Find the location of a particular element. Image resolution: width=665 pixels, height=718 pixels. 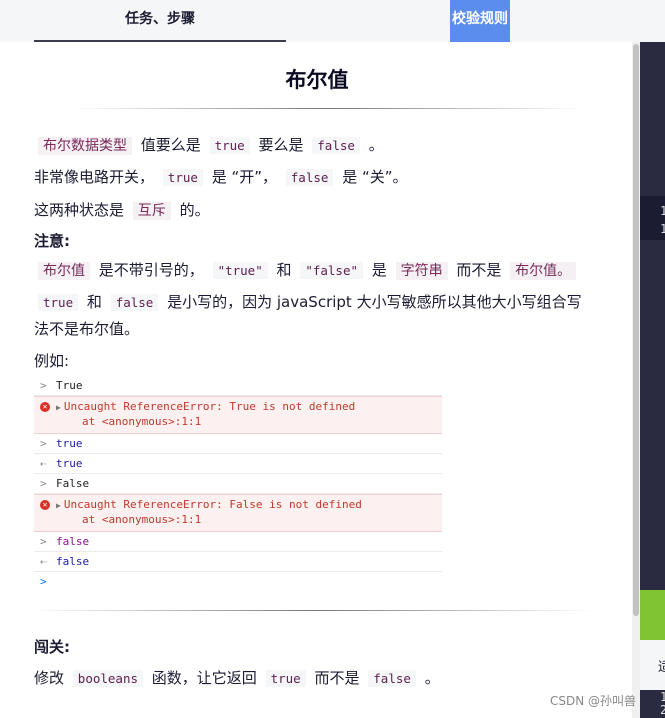

code-booleans: booleans is located at coordinates (108, 678).